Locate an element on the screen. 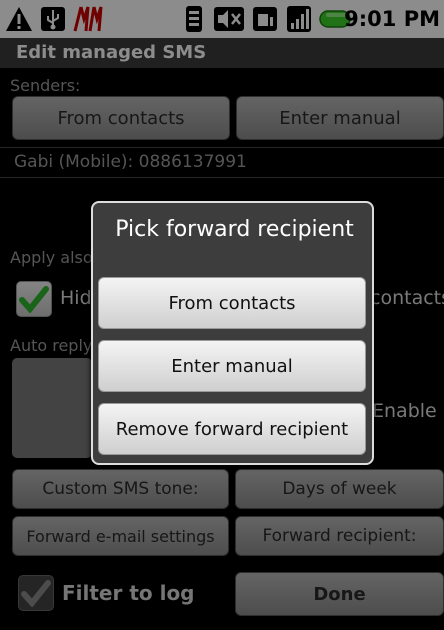  dialog-from-contacts-button: From contacts is located at coordinates (232, 303).